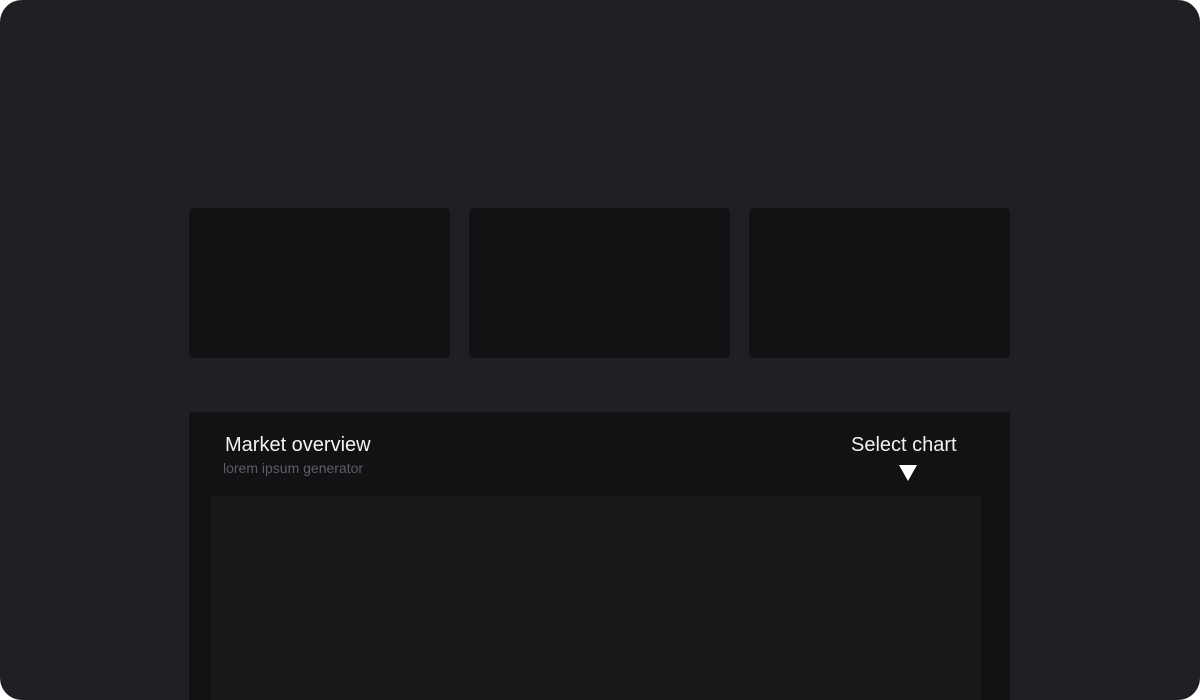  Describe the element at coordinates (908, 458) in the screenshot. I see `select-chart-dropdown: Select chart` at that location.